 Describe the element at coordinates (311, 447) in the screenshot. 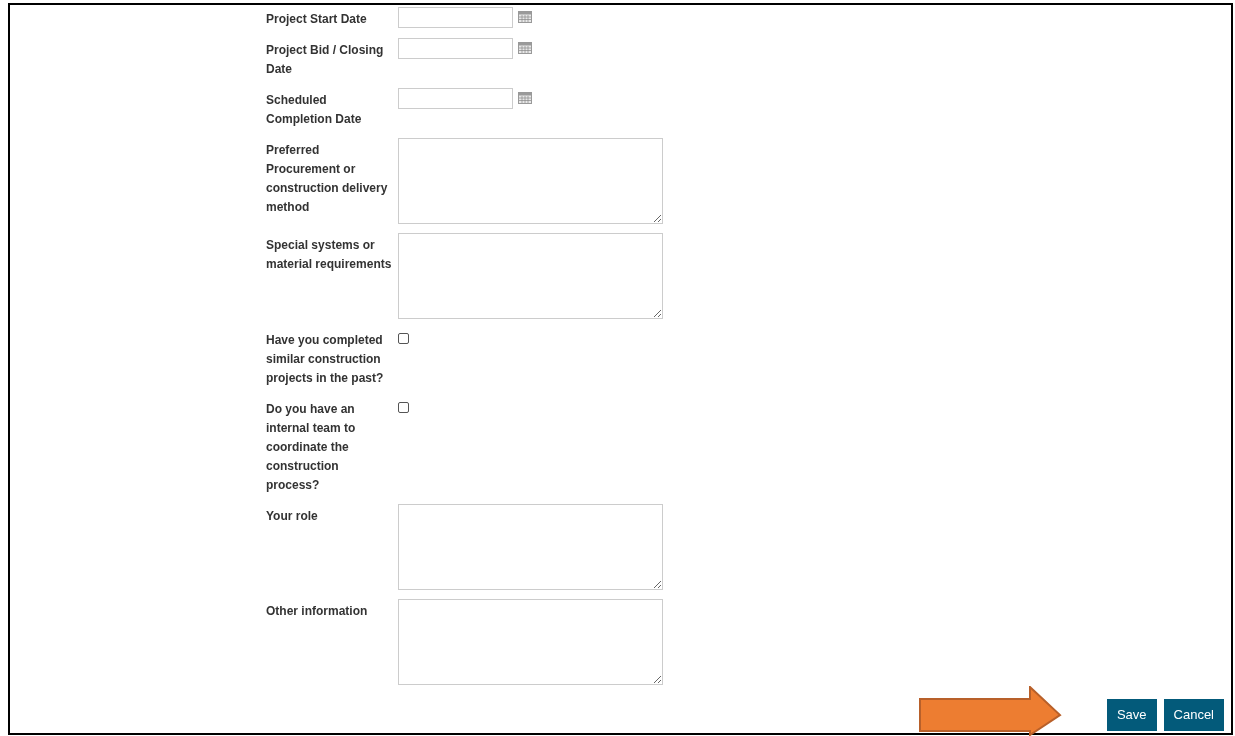

I see `field-label: Do you have an internal team to coordinate the construction process?` at that location.